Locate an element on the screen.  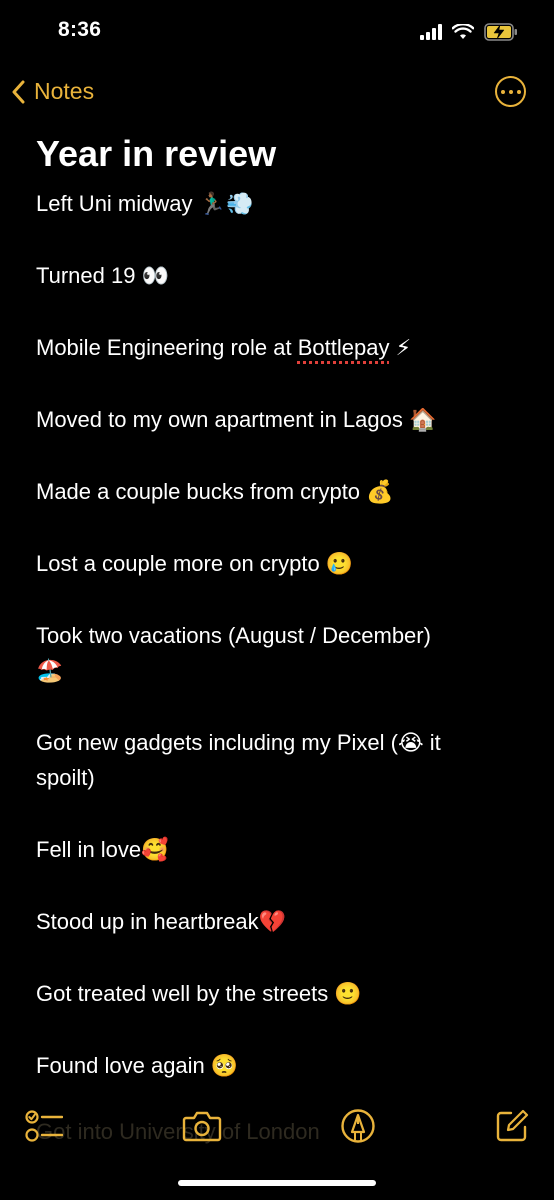
note-line: Left Uni midway 🏃🏾‍♂️💨 is located at coordinates (281, 203).